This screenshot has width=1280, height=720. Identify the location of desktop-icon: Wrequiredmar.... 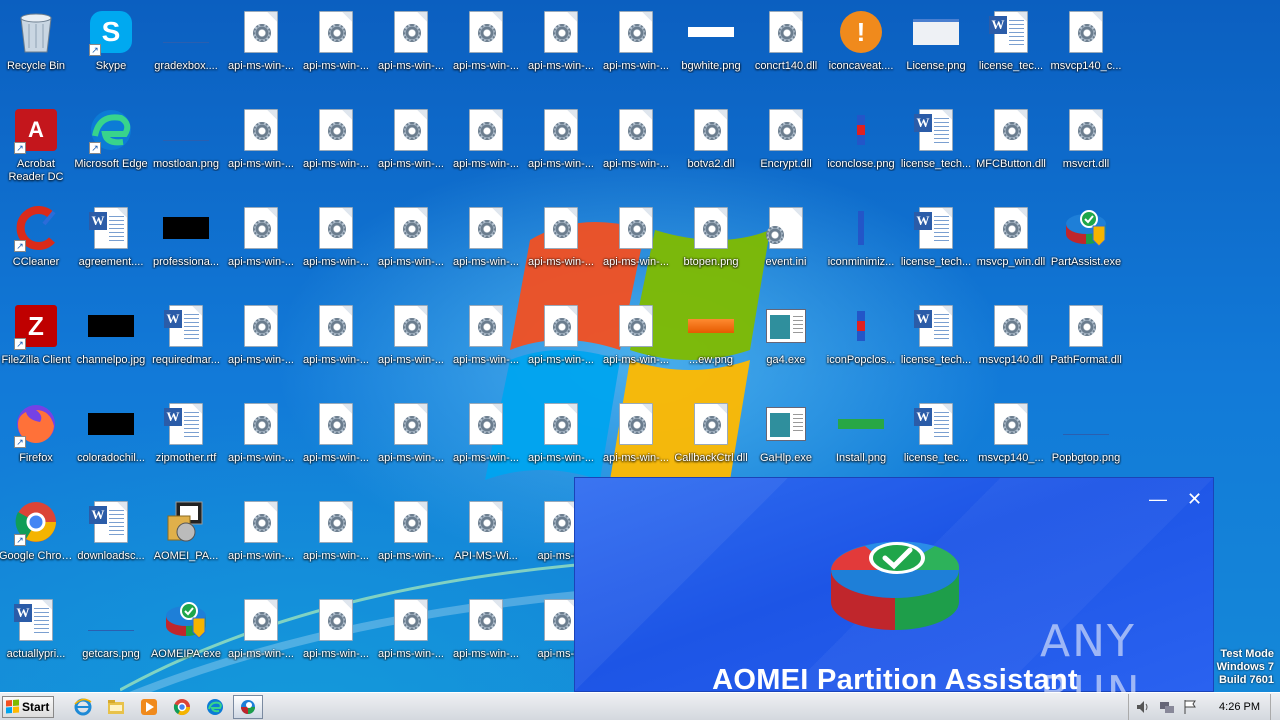
(186, 340).